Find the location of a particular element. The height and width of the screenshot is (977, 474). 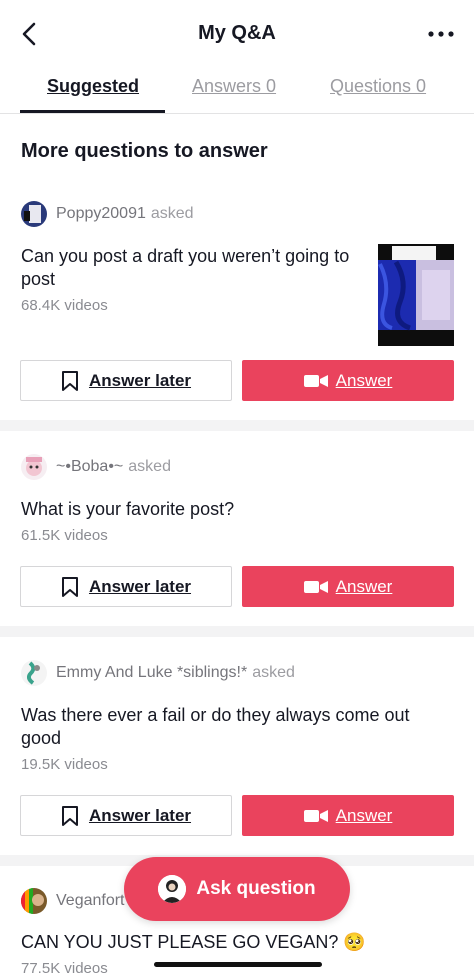

ask-question-label: Ask question is located at coordinates (256, 888).